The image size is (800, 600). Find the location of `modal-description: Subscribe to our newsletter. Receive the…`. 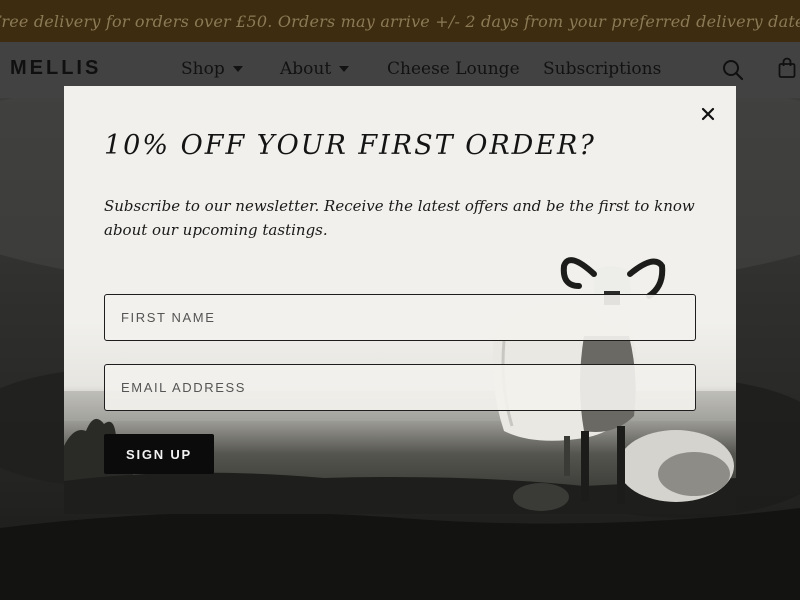

modal-description: Subscribe to our newsletter. Receive the… is located at coordinates (399, 218).